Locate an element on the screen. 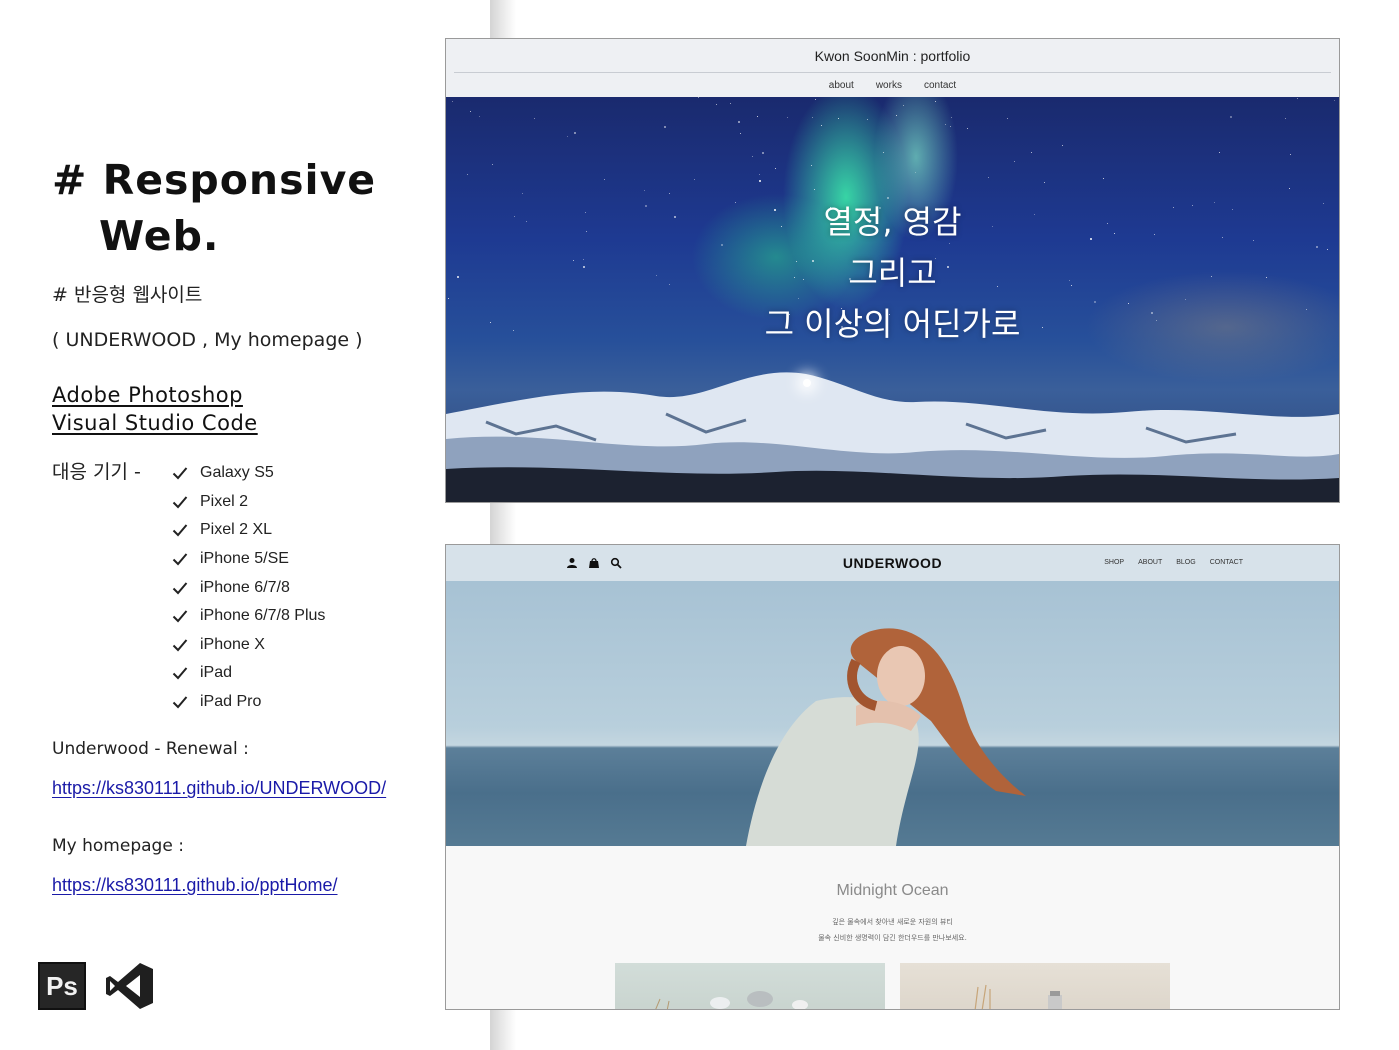 The height and width of the screenshot is (1050, 1399). portfolio-nav: about works contact is located at coordinates (892, 85).